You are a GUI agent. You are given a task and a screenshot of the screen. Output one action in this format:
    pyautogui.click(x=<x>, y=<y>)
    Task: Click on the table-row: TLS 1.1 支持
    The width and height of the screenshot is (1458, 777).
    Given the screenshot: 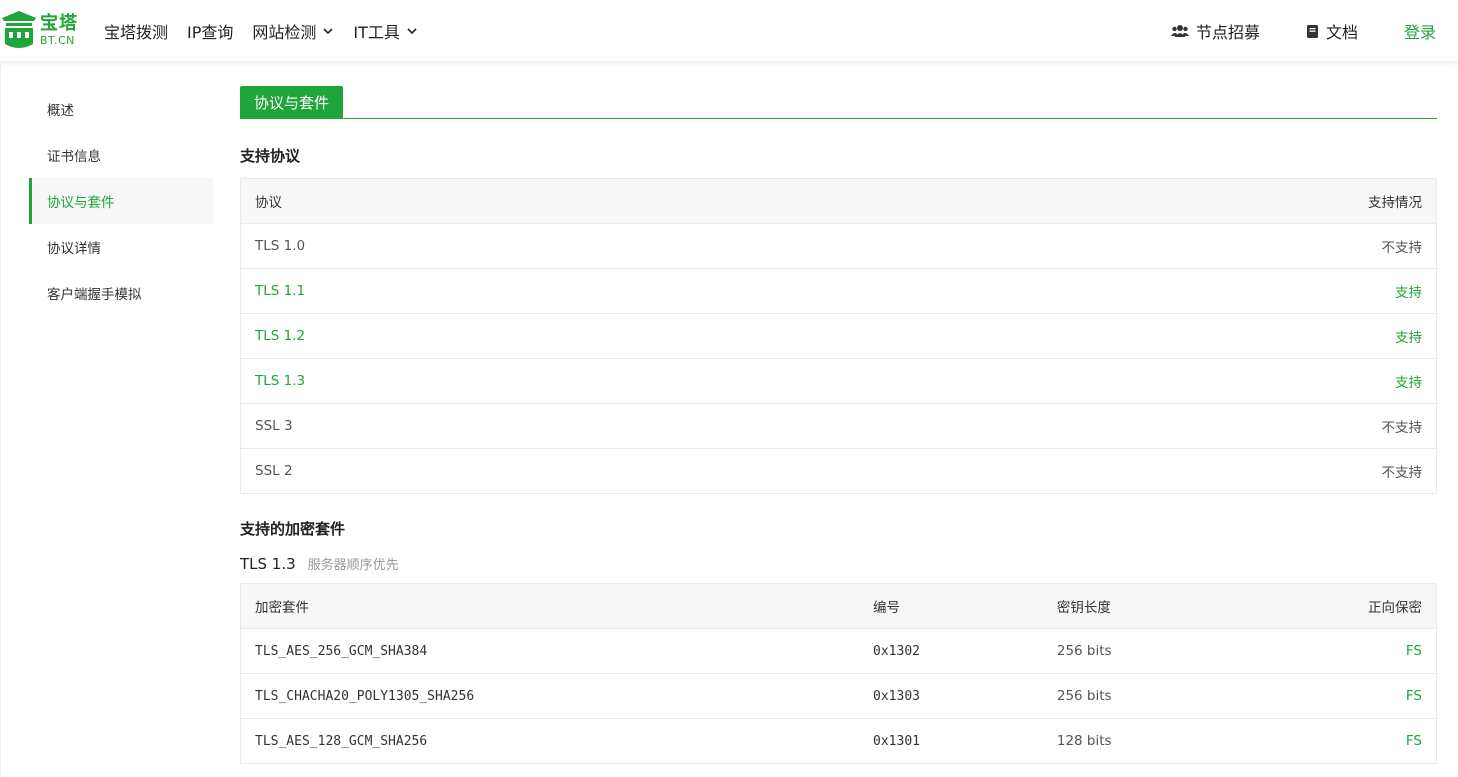 What is the action you would take?
    pyautogui.click(x=838, y=291)
    